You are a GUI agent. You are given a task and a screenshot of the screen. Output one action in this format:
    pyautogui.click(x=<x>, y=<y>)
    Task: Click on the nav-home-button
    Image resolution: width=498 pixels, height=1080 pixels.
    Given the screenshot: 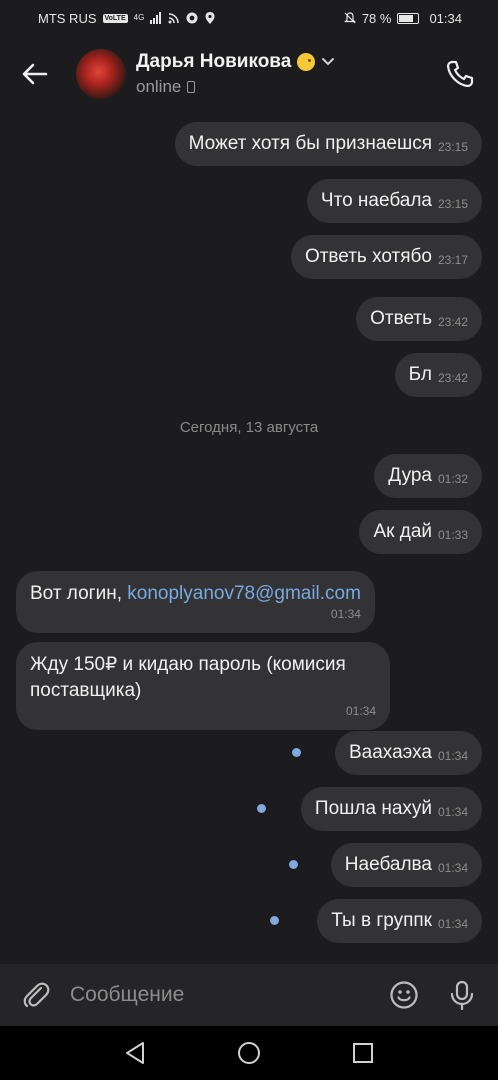 What is the action you would take?
    pyautogui.click(x=249, y=1053)
    